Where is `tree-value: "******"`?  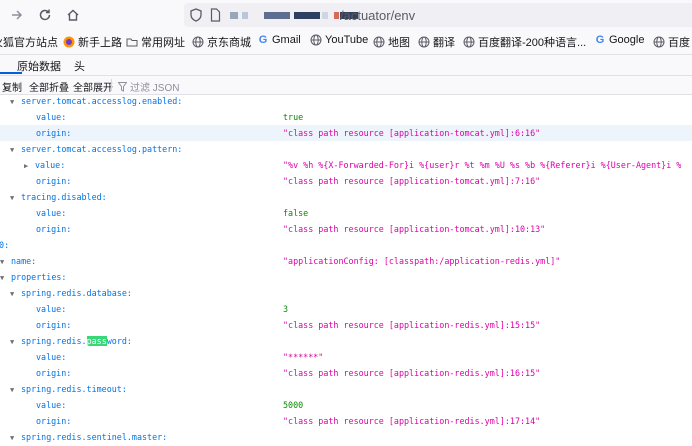
tree-value: "******" is located at coordinates (303, 357).